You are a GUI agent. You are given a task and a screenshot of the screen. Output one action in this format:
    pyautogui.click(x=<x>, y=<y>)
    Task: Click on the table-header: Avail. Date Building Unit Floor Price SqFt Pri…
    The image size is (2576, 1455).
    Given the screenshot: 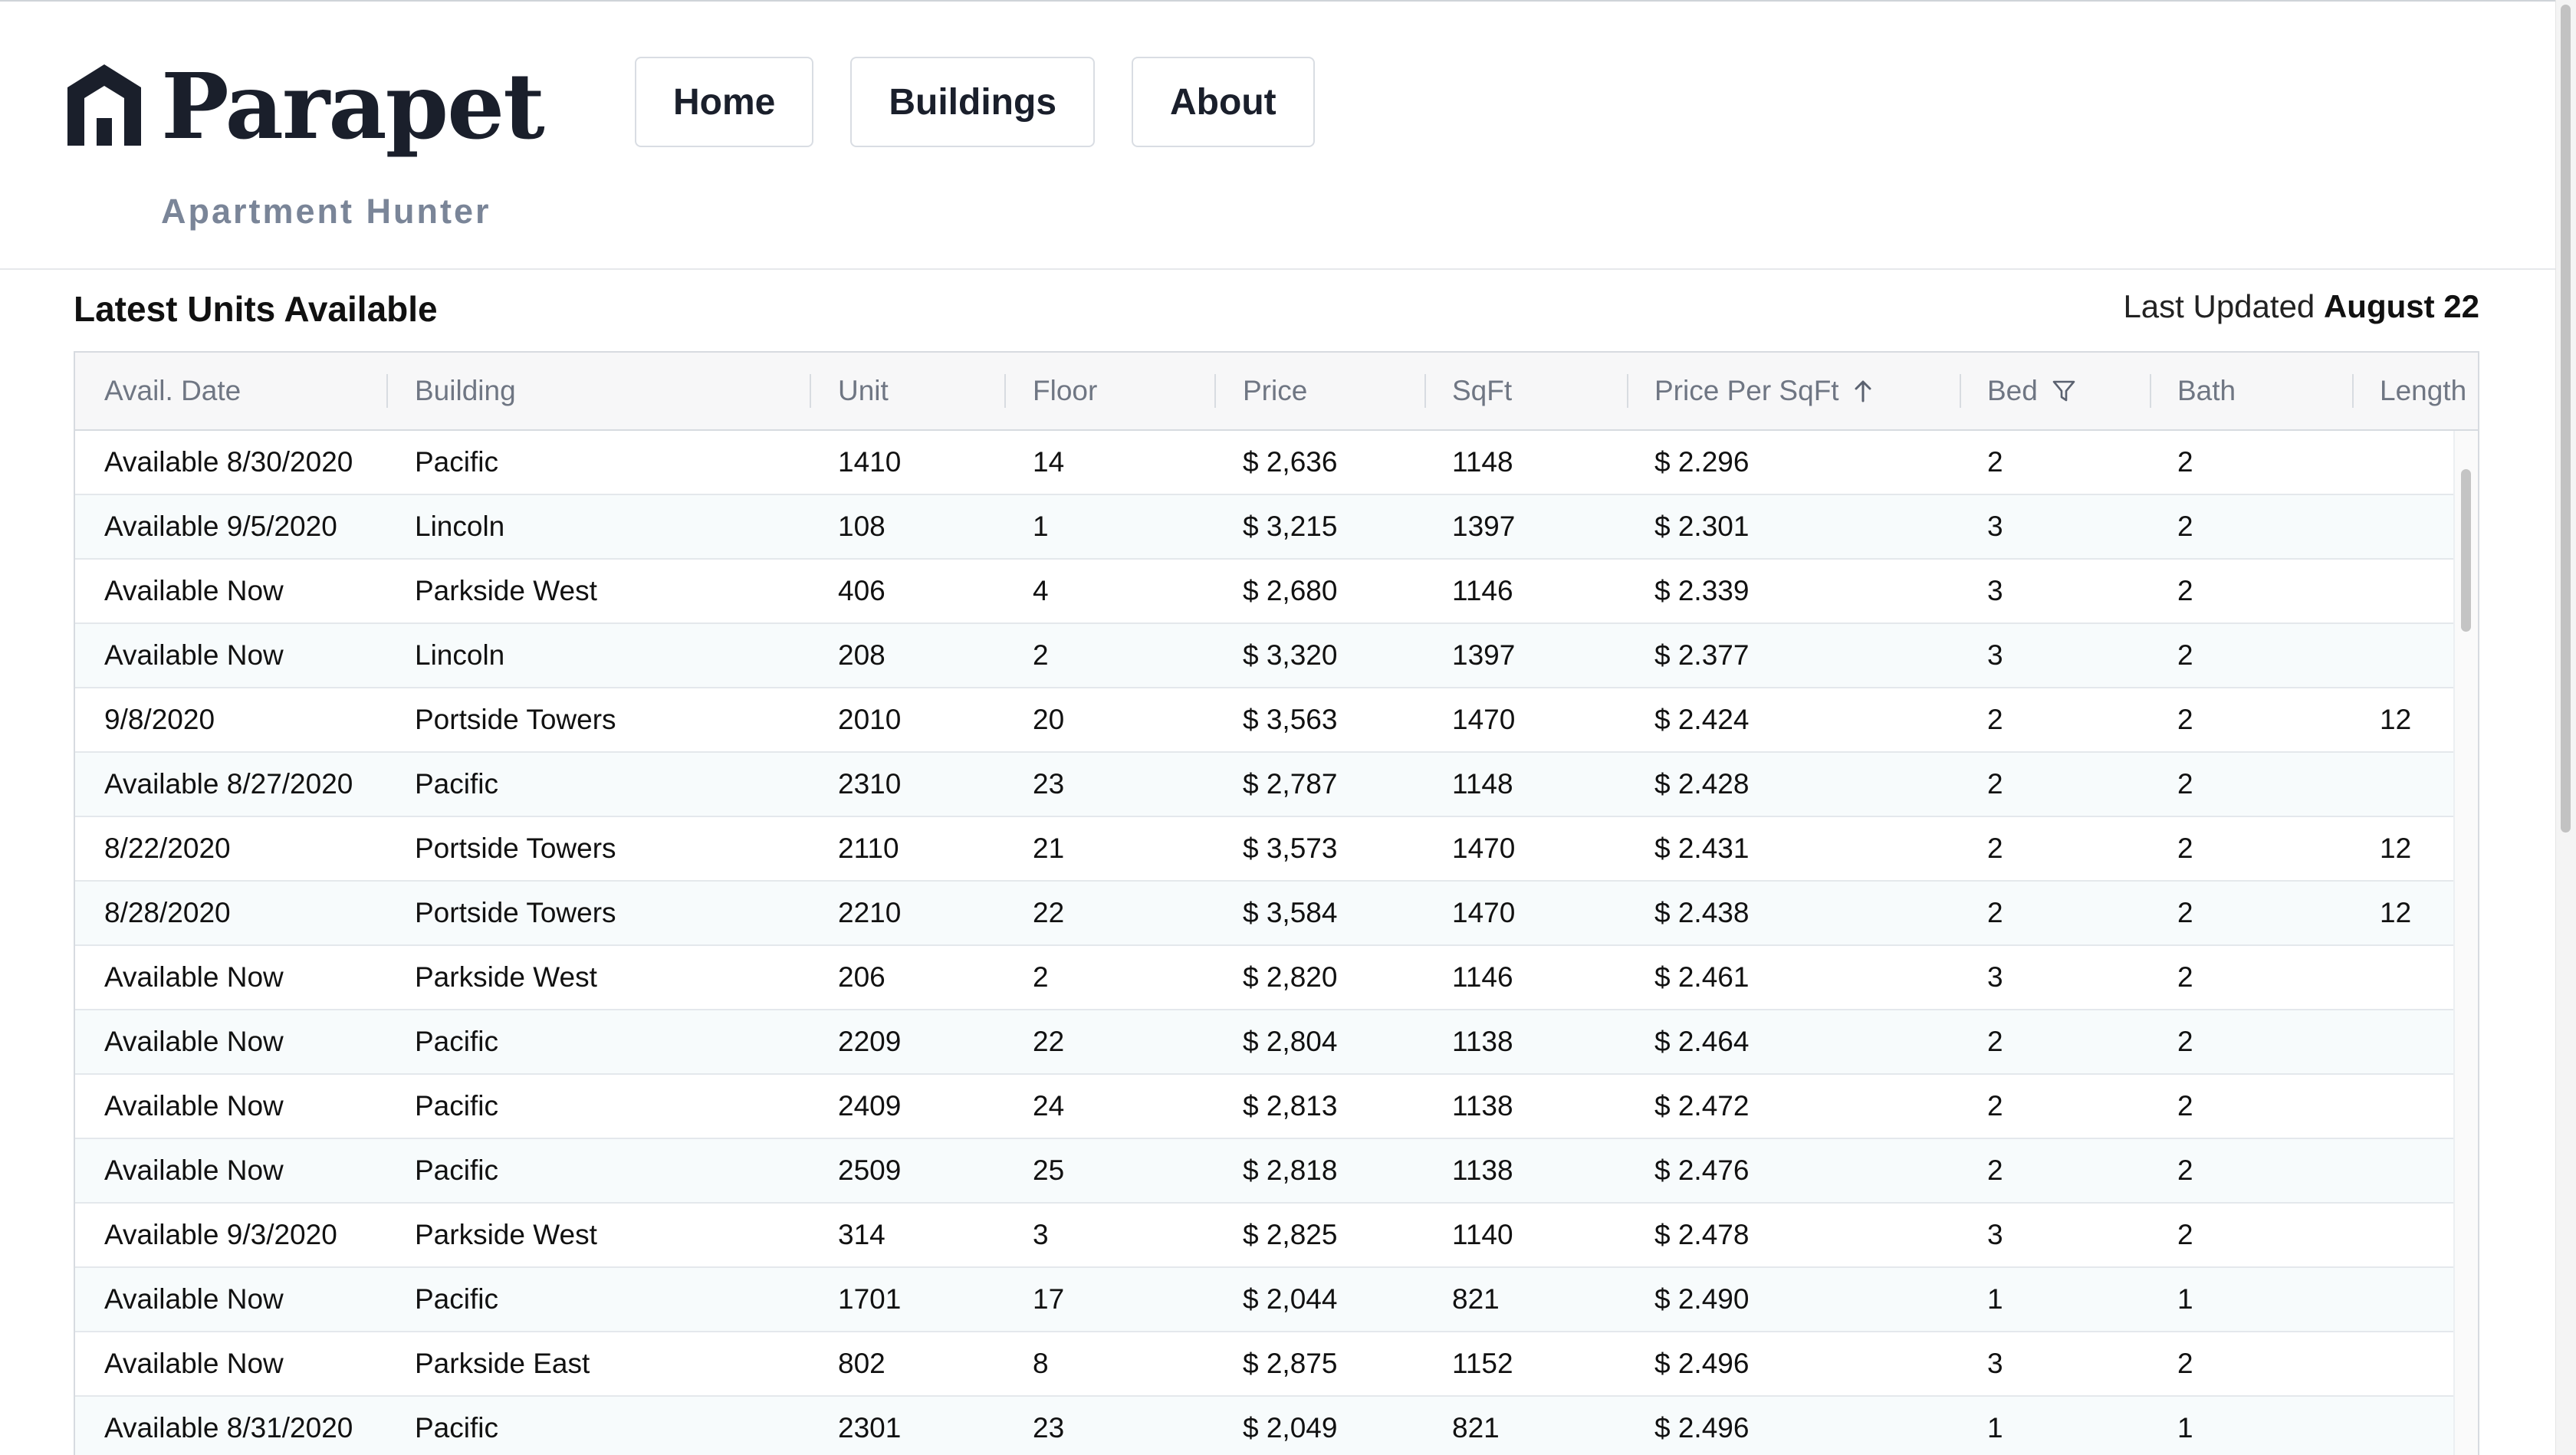 What is the action you would take?
    pyautogui.click(x=1276, y=392)
    